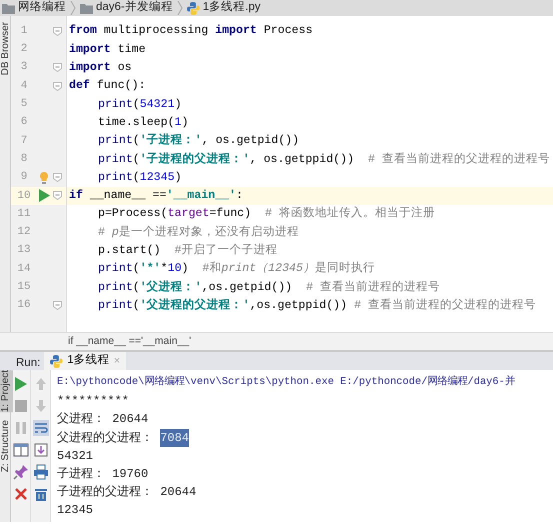 This screenshot has width=553, height=526. What do you see at coordinates (187, 251) in the screenshot?
I see `code-line: p.start() #开启了一个子进程` at bounding box center [187, 251].